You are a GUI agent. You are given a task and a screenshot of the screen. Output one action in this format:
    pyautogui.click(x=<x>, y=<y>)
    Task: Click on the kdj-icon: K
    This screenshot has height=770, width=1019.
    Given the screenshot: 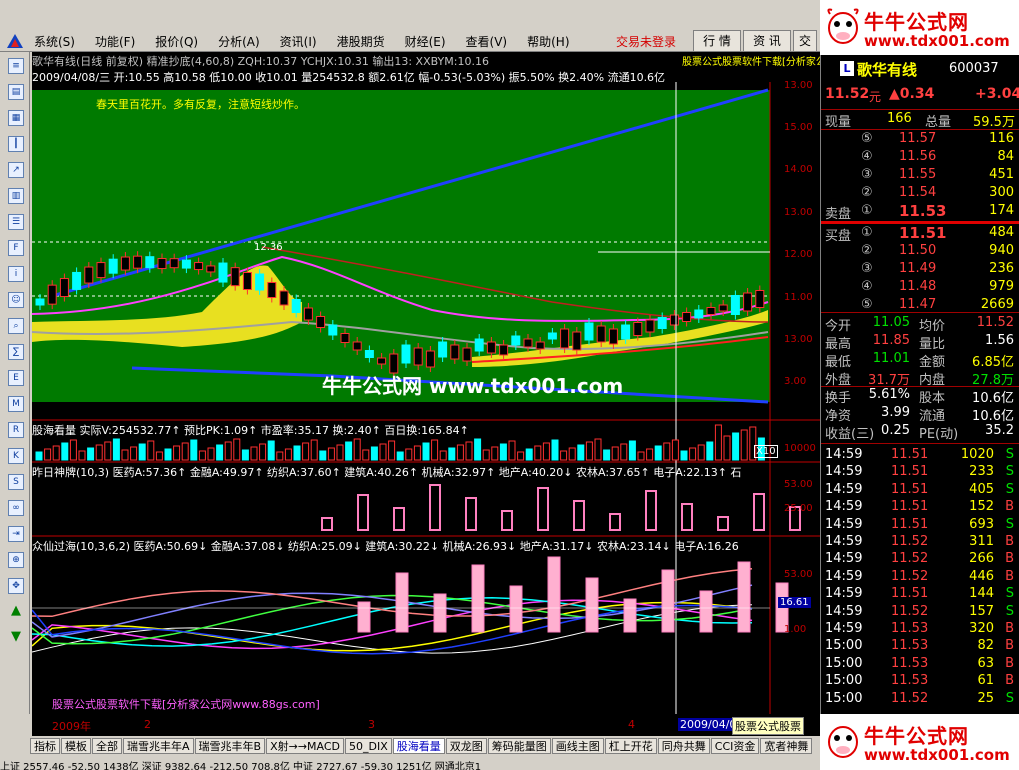 What is the action you would take?
    pyautogui.click(x=16, y=456)
    